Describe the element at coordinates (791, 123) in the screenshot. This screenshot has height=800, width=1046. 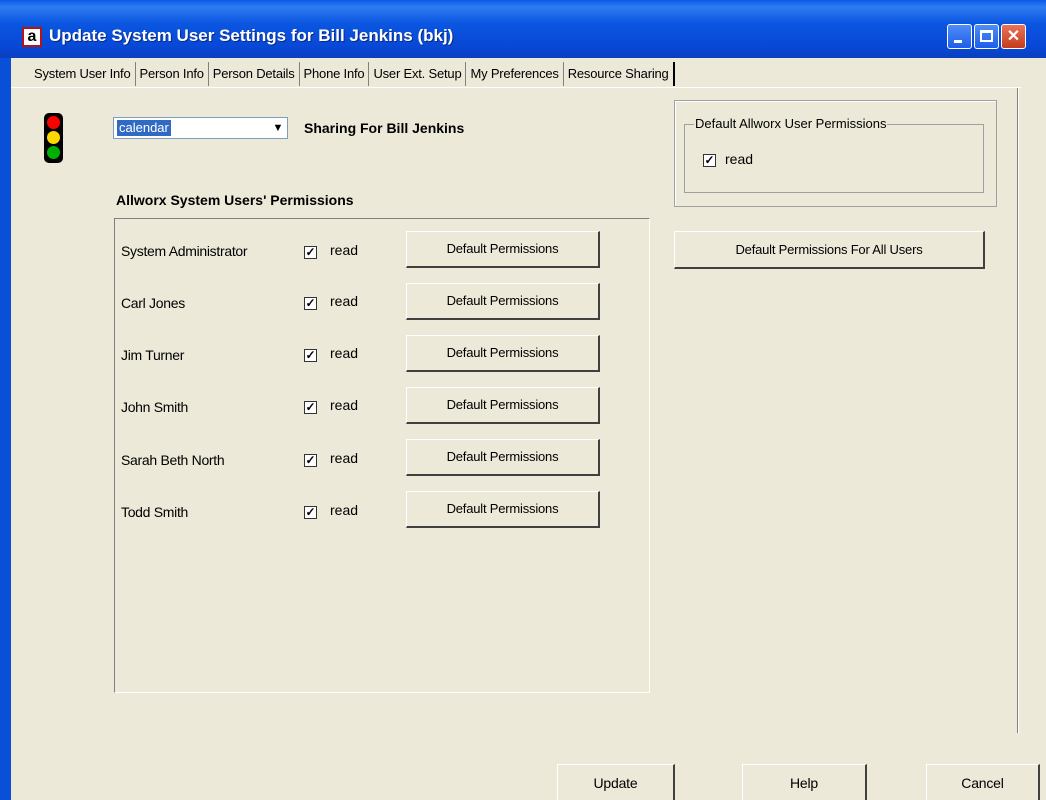
I see `default-permissions-title: Default Allworx User Permissions` at that location.